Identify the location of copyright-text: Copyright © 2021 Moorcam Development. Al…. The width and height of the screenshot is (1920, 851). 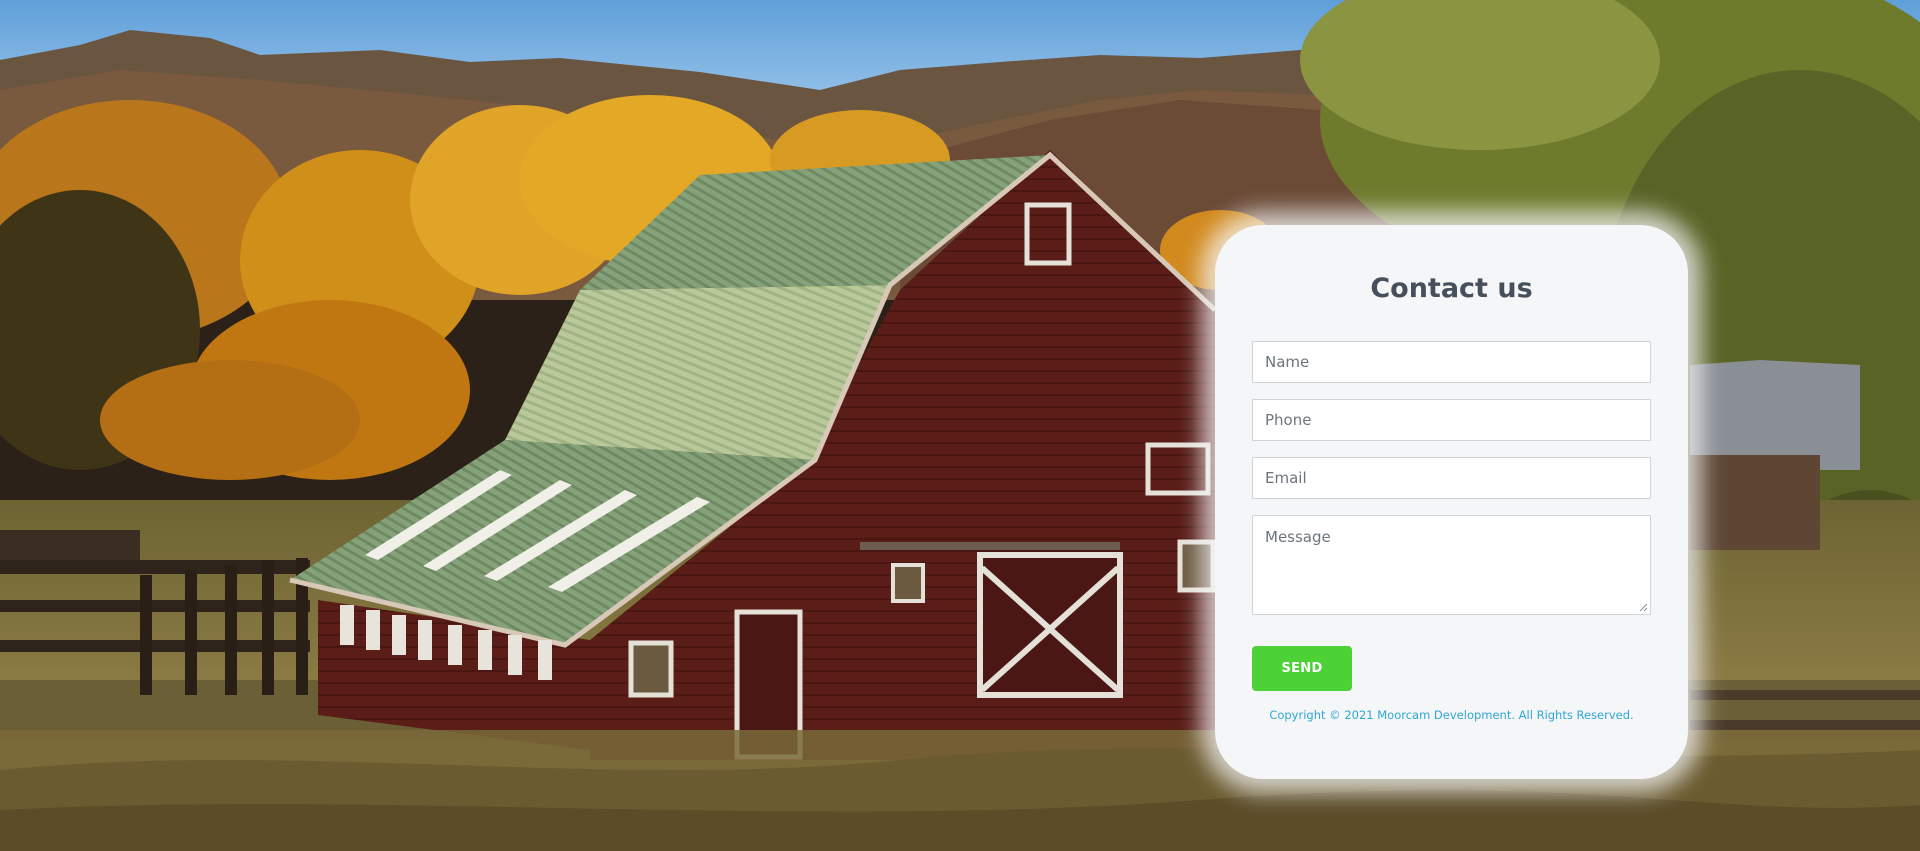
(1451, 715).